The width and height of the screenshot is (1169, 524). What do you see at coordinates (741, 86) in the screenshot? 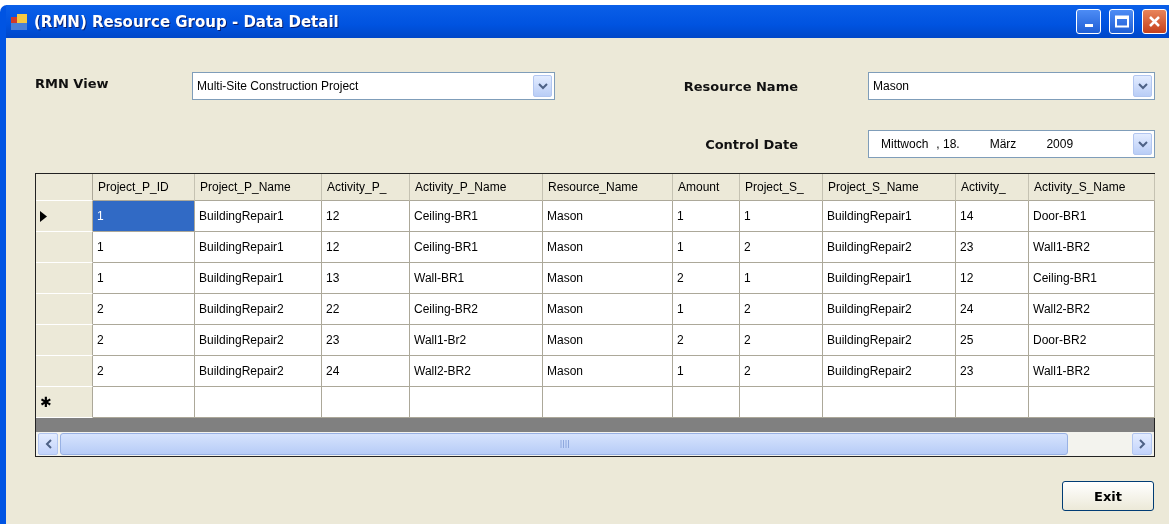
I see `resource-name-label: Resource Name` at bounding box center [741, 86].